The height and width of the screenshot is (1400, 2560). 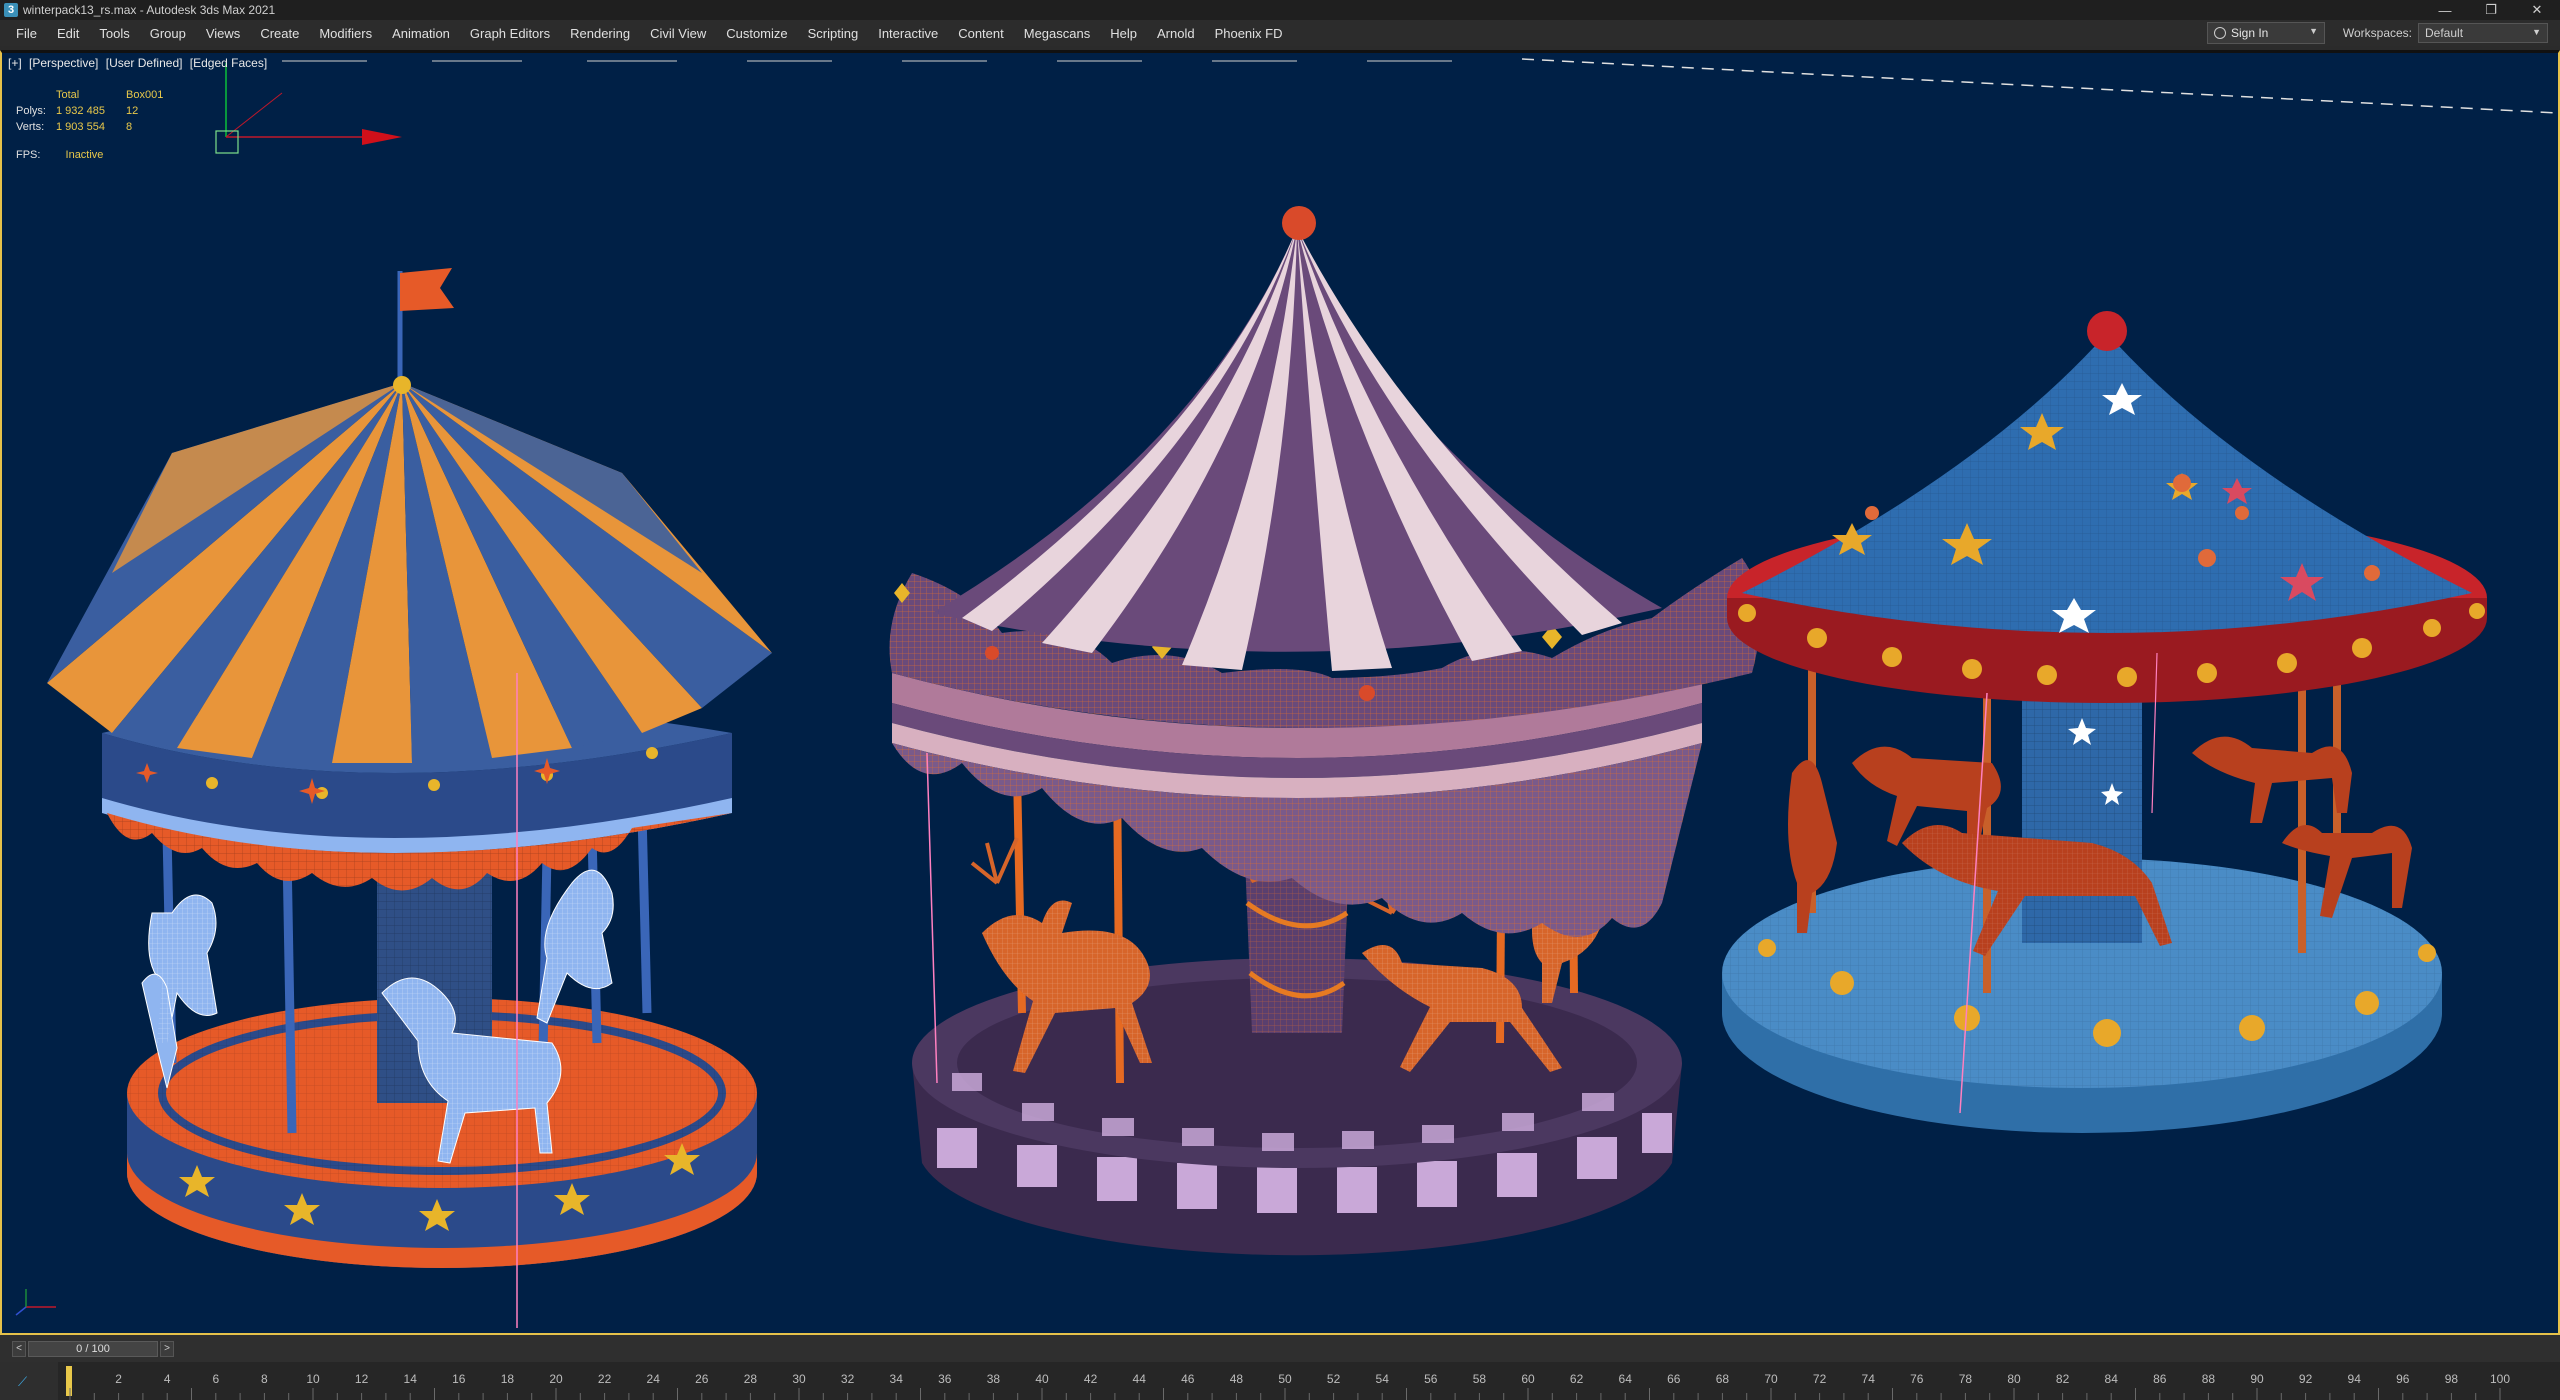 What do you see at coordinates (2063, 1379) in the screenshot?
I see `timeline-frame-label: 82` at bounding box center [2063, 1379].